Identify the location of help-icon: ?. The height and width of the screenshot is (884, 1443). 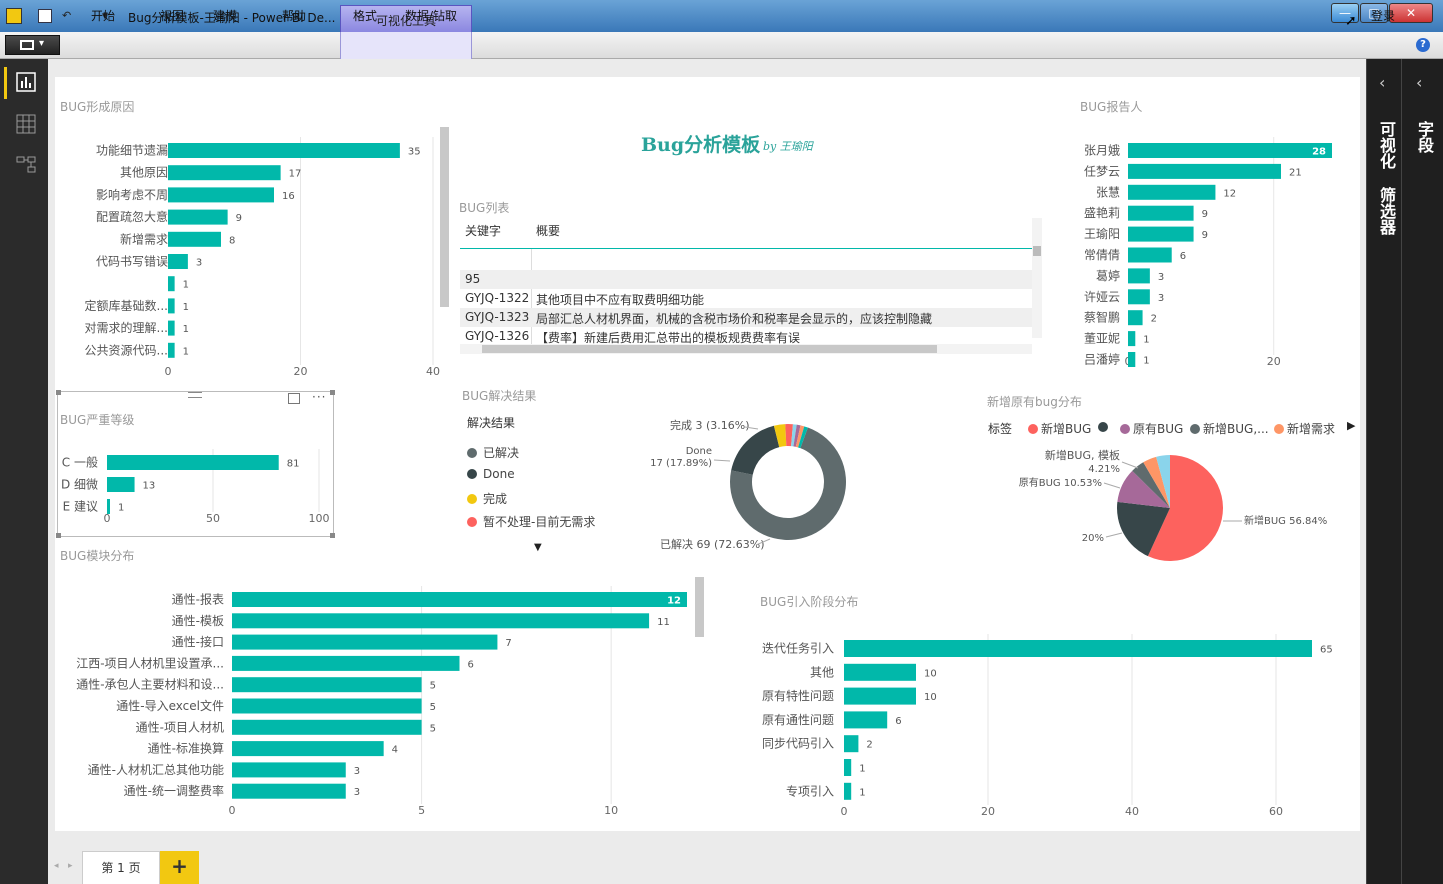
(1423, 45).